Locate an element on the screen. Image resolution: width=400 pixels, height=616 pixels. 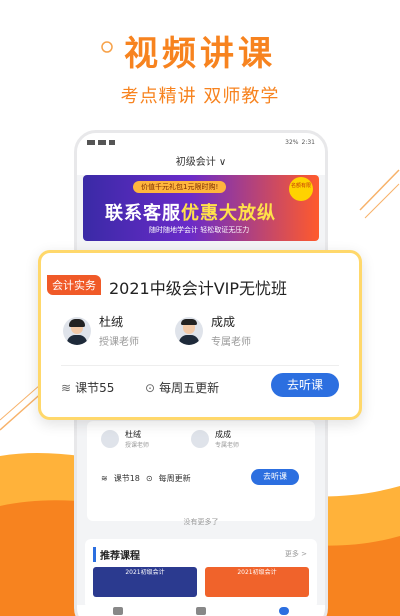
clock: 2:31 is located at coordinates (308, 142).